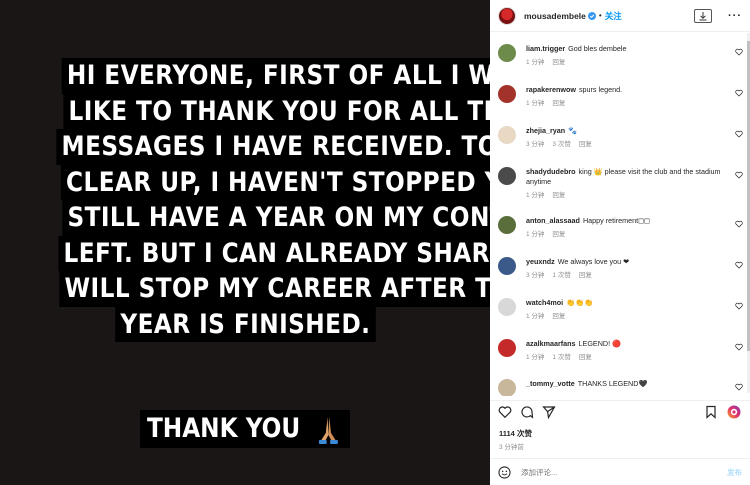 This screenshot has height=485, width=750. Describe the element at coordinates (620, 411) in the screenshot. I see `post-actions-bar` at that location.